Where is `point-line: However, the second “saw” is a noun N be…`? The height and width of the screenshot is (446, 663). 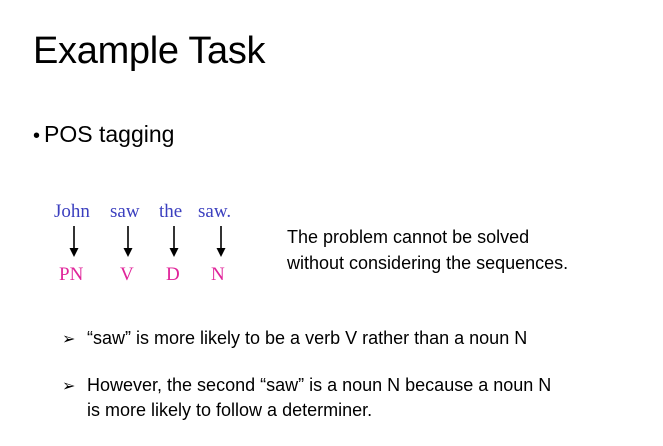
point-line: However, the second “saw” is a noun N be… is located at coordinates (319, 385).